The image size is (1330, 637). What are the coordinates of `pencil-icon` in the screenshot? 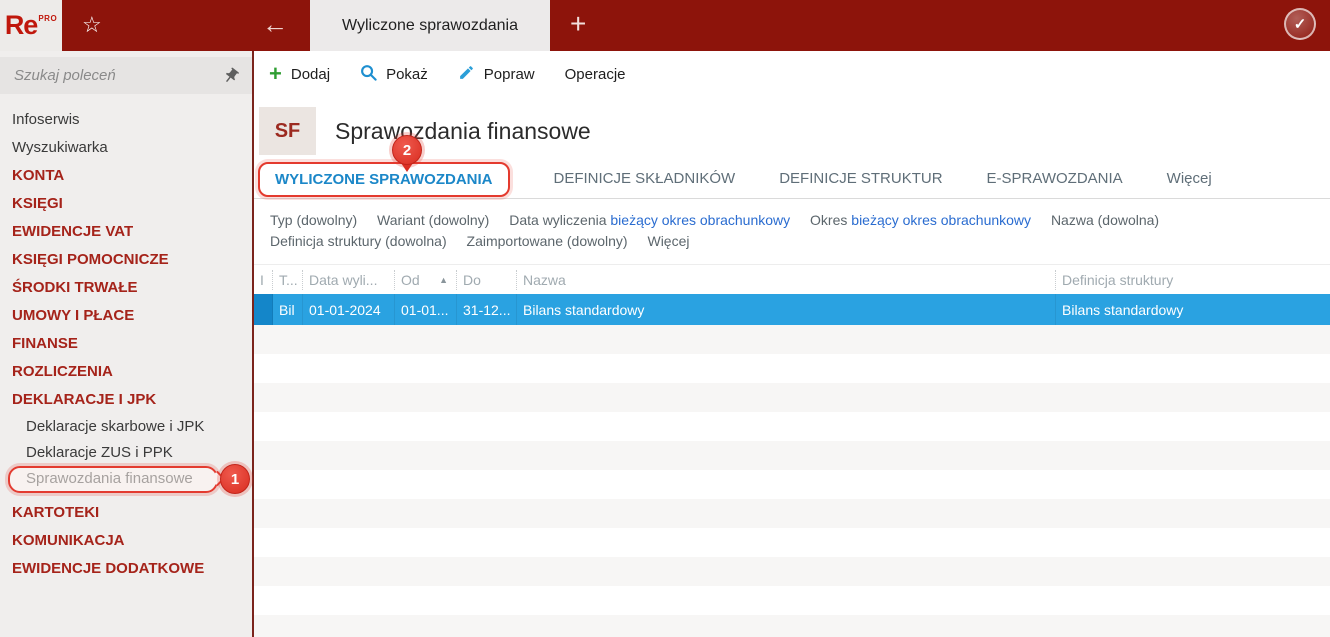 It's located at (466, 74).